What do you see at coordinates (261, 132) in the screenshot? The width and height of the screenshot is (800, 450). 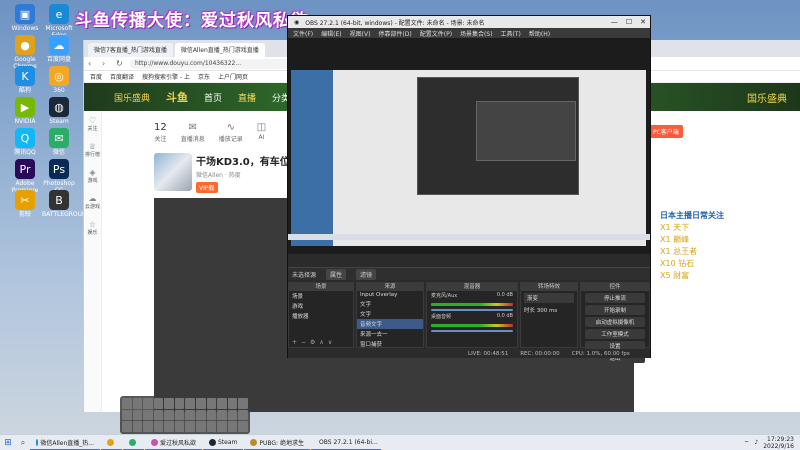 I see `stat-ai: ◫ AI` at bounding box center [261, 132].